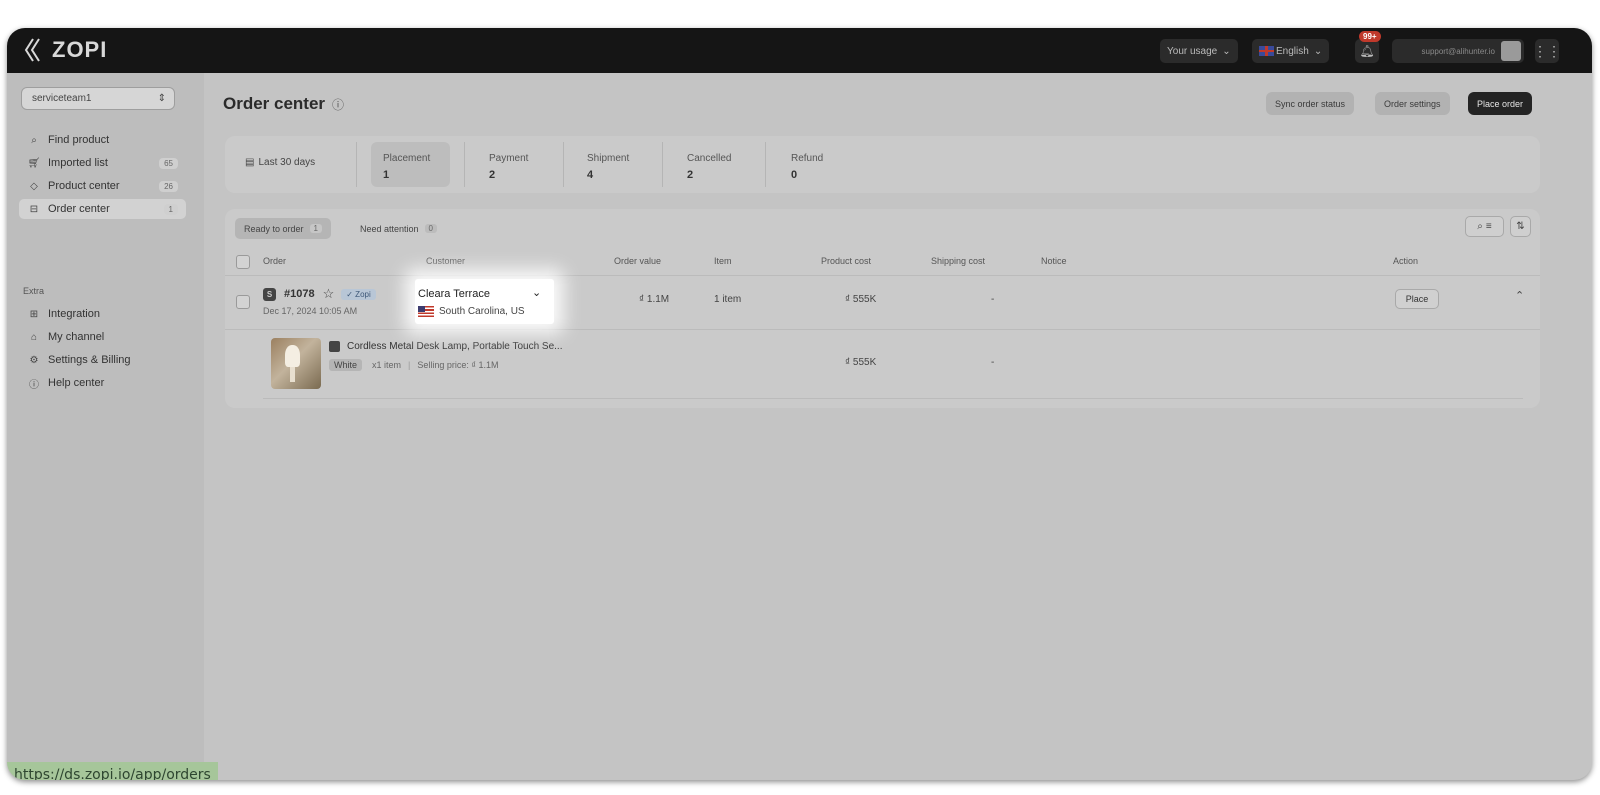 The width and height of the screenshot is (1600, 795). Describe the element at coordinates (1310, 103) in the screenshot. I see `sync-order-status-button: Sync order status` at that location.